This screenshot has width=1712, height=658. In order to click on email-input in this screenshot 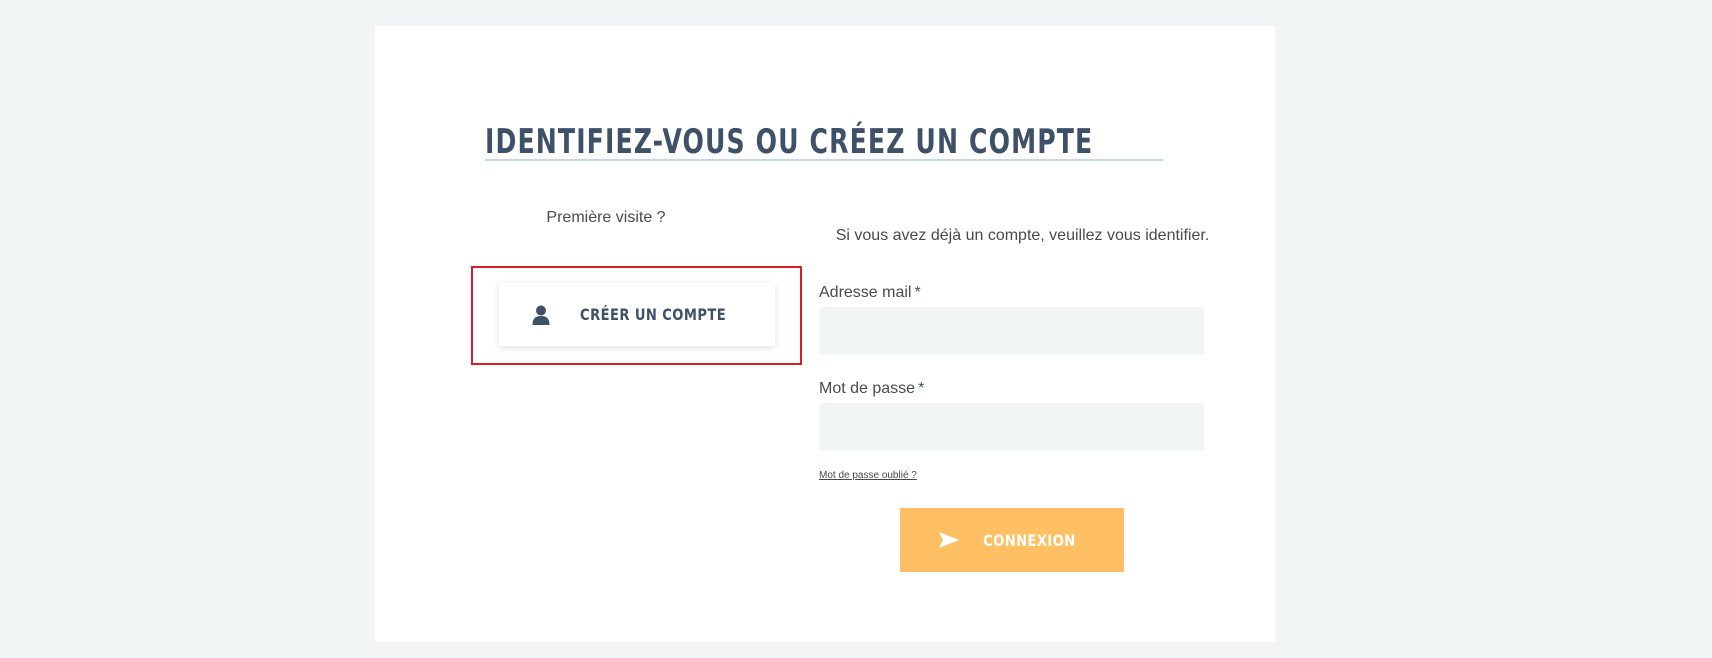, I will do `click(1011, 331)`.